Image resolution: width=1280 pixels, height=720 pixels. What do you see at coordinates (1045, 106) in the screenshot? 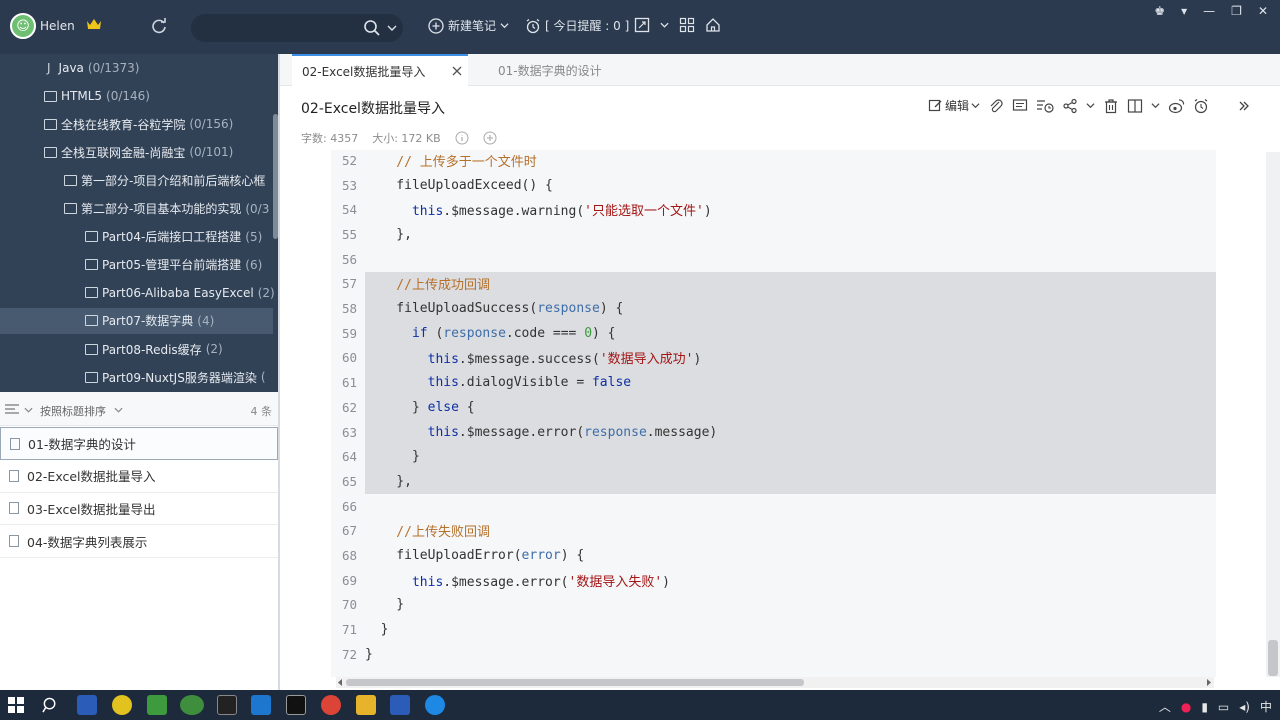
I see `history-icon` at bounding box center [1045, 106].